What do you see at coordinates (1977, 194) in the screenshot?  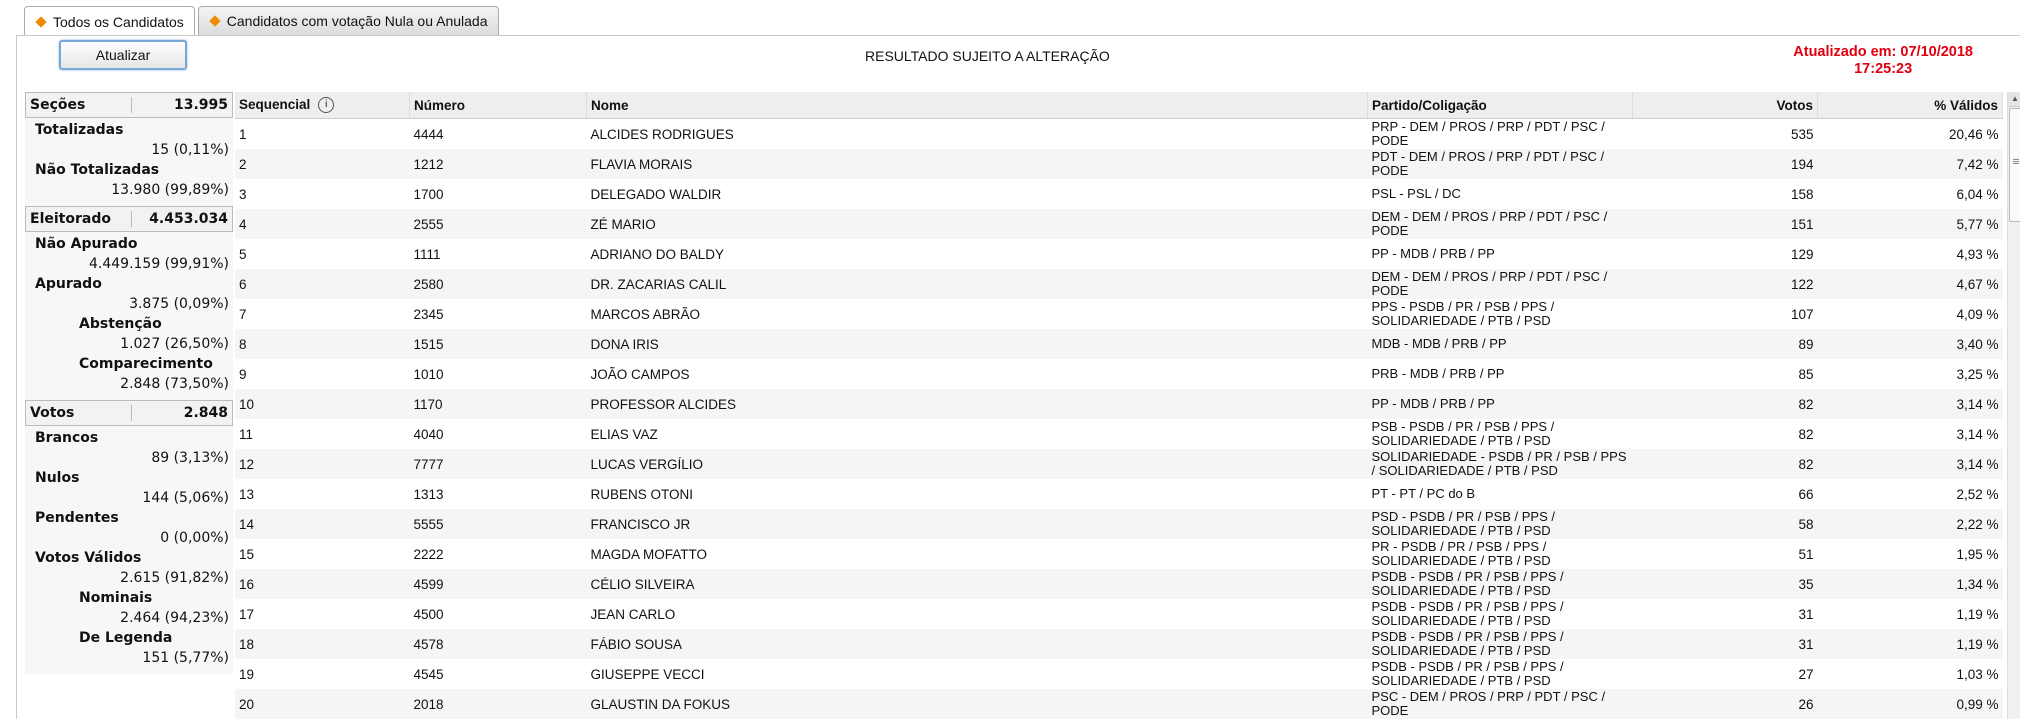 I see `cell-validos: 6,04 %` at bounding box center [1977, 194].